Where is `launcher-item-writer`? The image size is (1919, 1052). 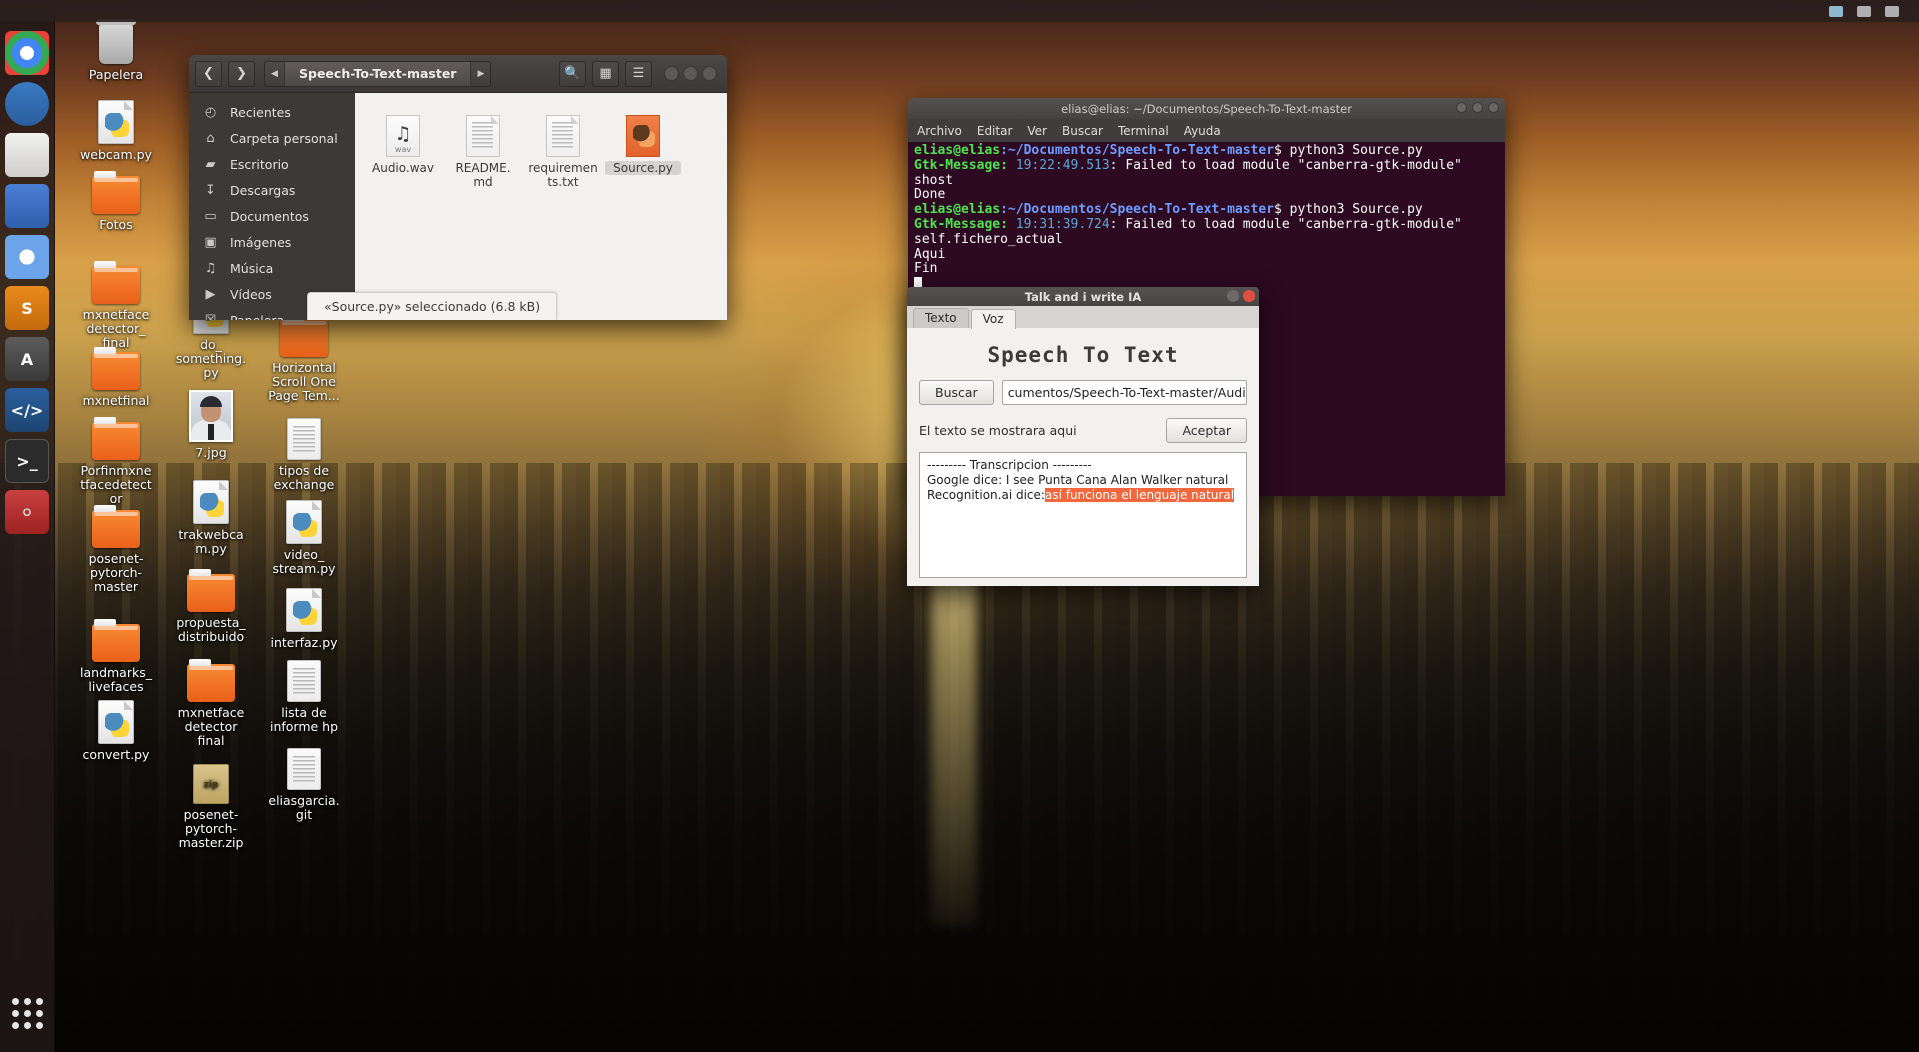 launcher-item-writer is located at coordinates (27, 206).